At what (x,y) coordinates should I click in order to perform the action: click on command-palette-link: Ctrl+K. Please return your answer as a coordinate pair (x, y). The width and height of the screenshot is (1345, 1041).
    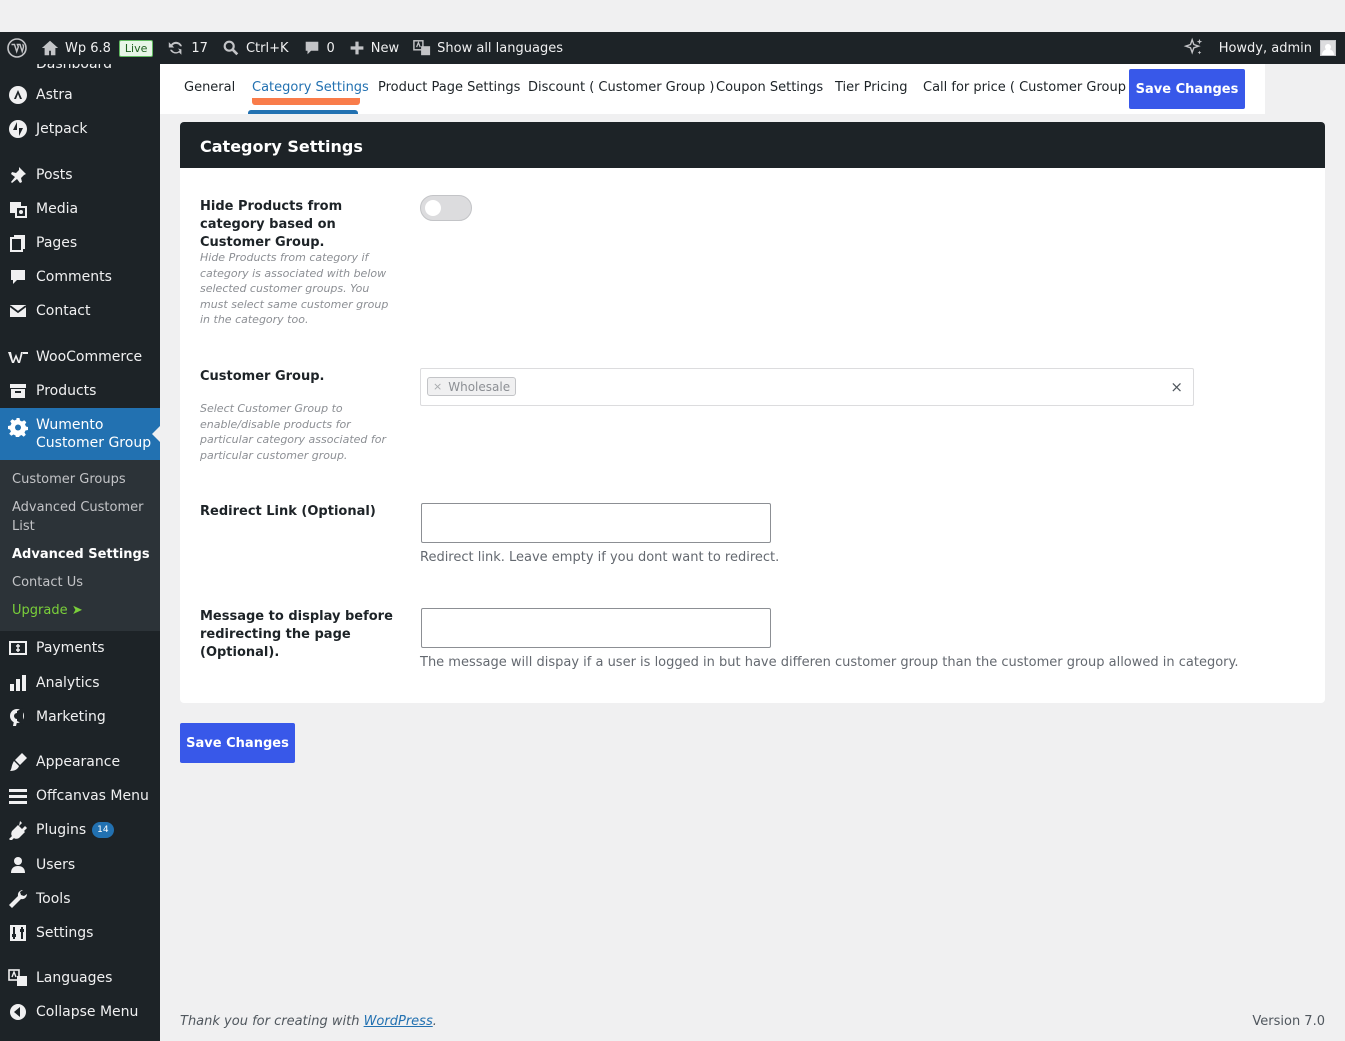
    Looking at the image, I should click on (255, 48).